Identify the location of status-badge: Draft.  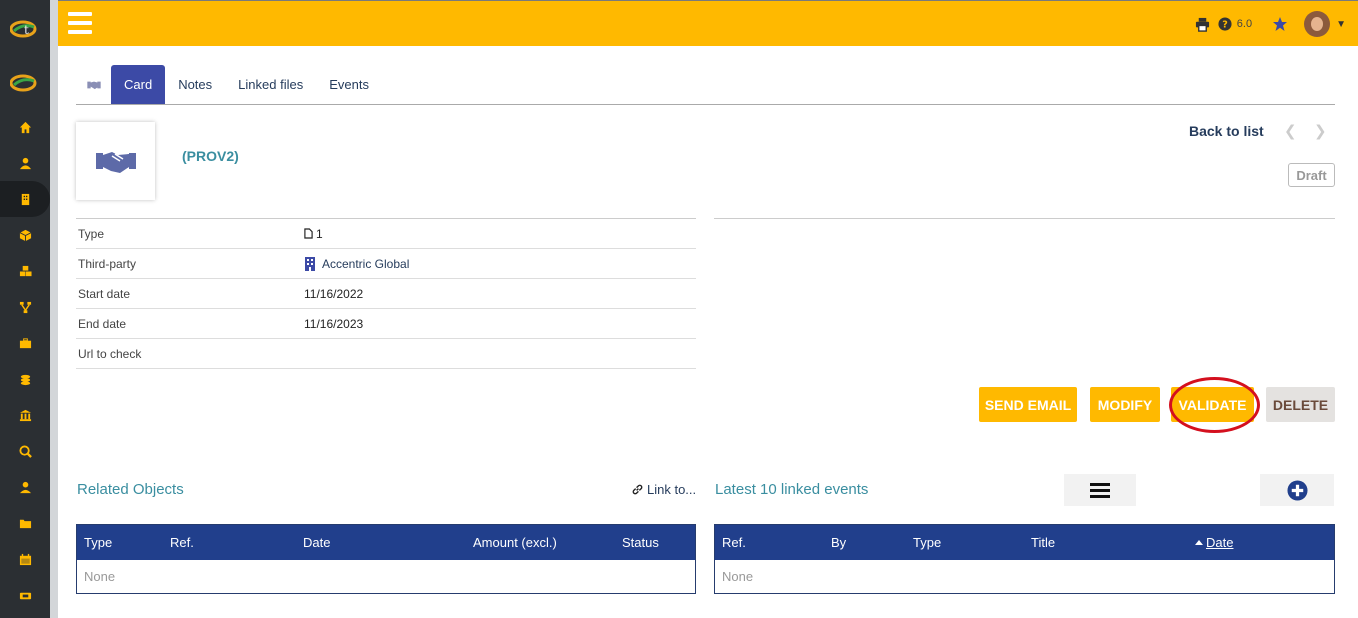
(1311, 175).